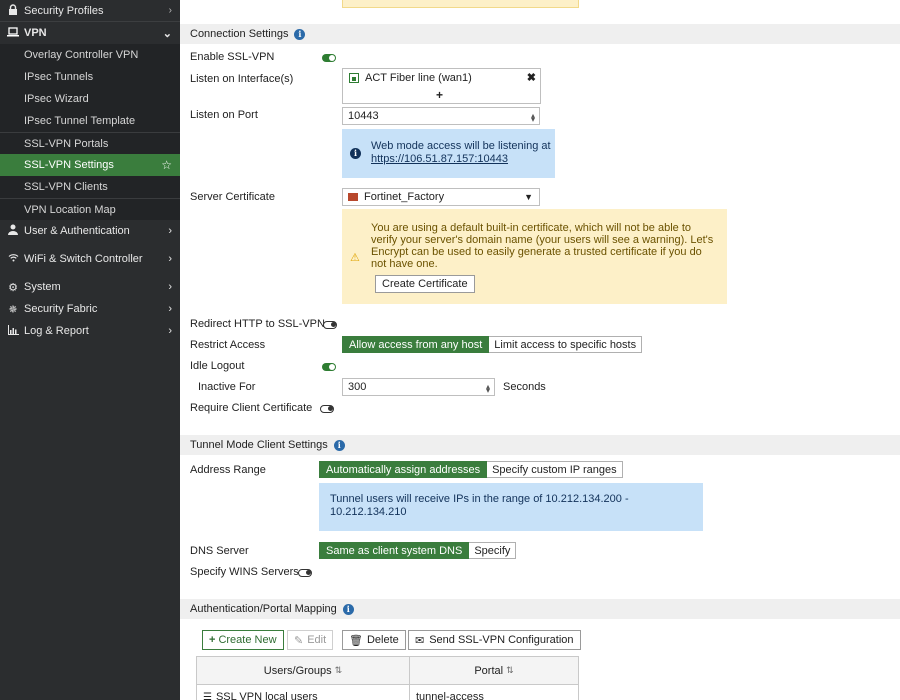  I want to click on interface-icon, so click(354, 78).